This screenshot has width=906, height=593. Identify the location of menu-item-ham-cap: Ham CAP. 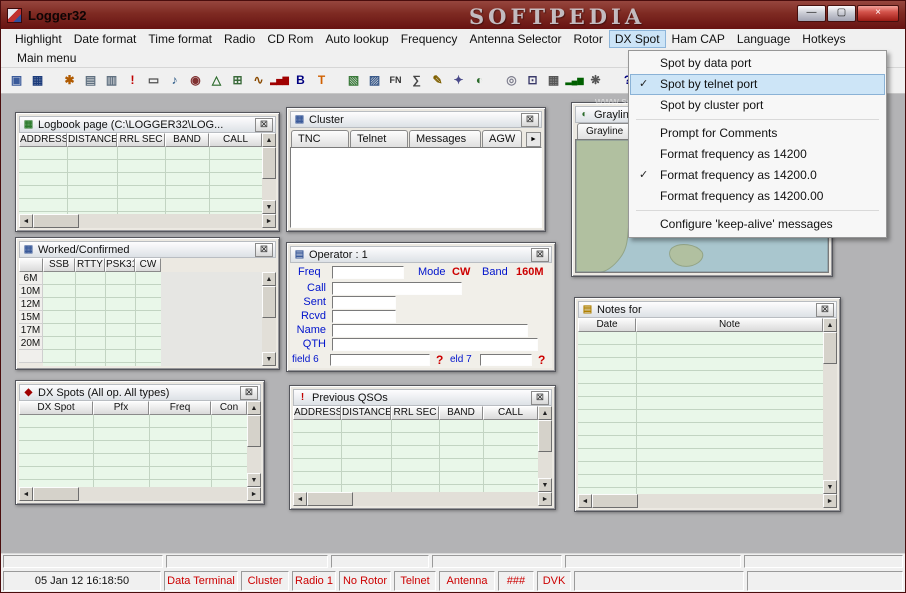
(698, 39).